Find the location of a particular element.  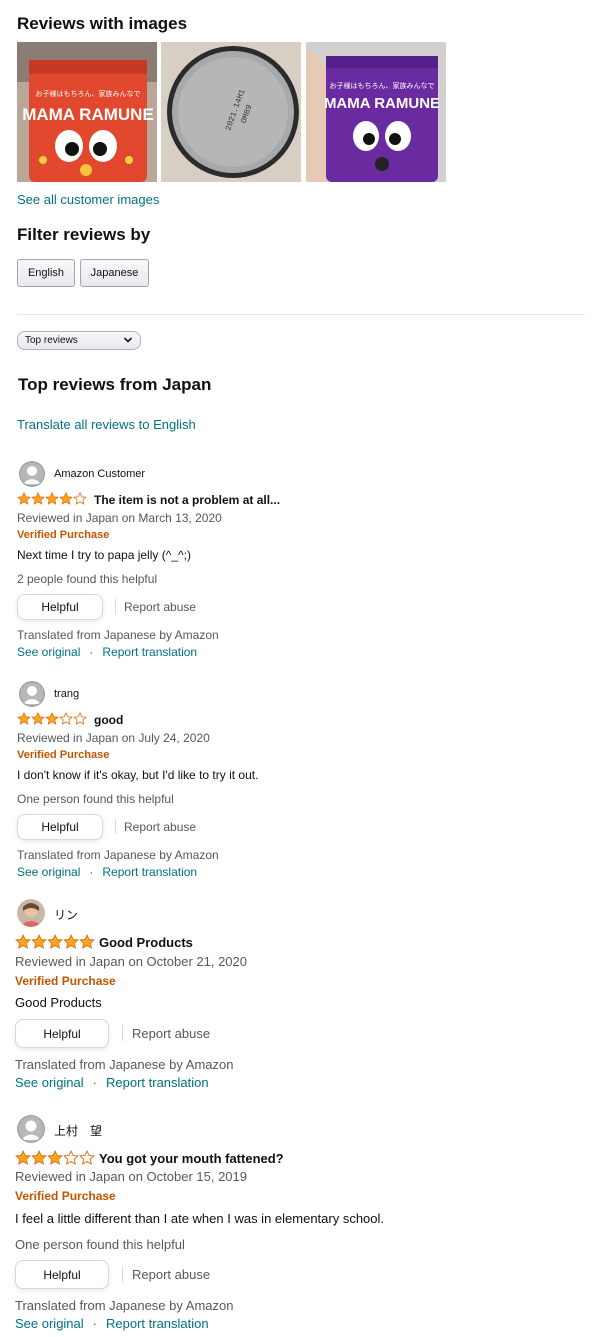

review-date: Reviewed in Japan on October 21, 2020 is located at coordinates (131, 961).